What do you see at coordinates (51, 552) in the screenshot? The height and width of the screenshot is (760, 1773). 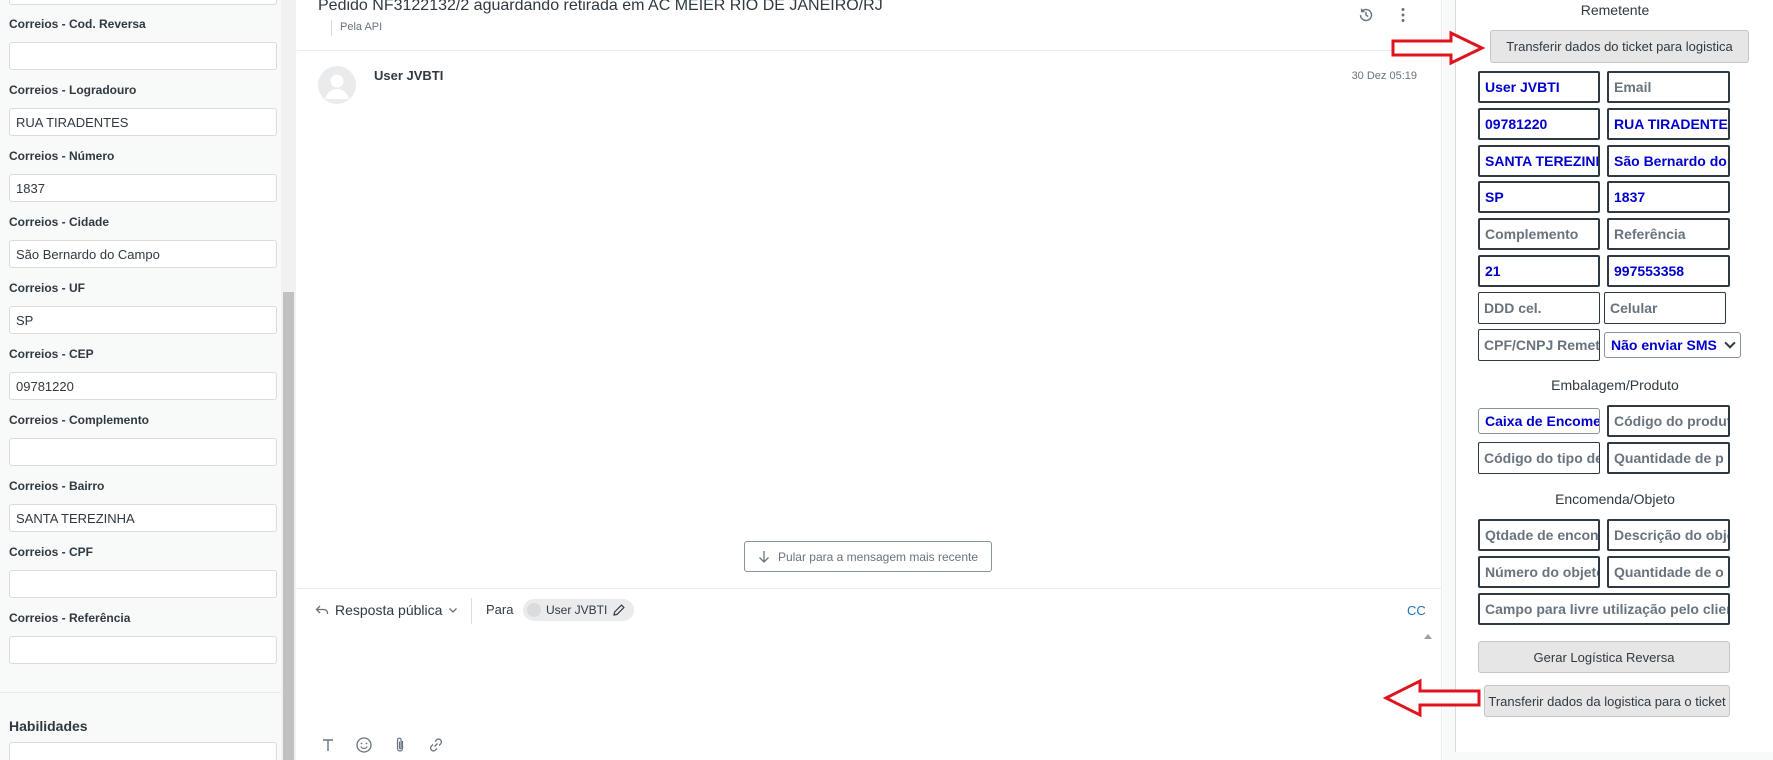 I see `field-label: Correios - CPF` at bounding box center [51, 552].